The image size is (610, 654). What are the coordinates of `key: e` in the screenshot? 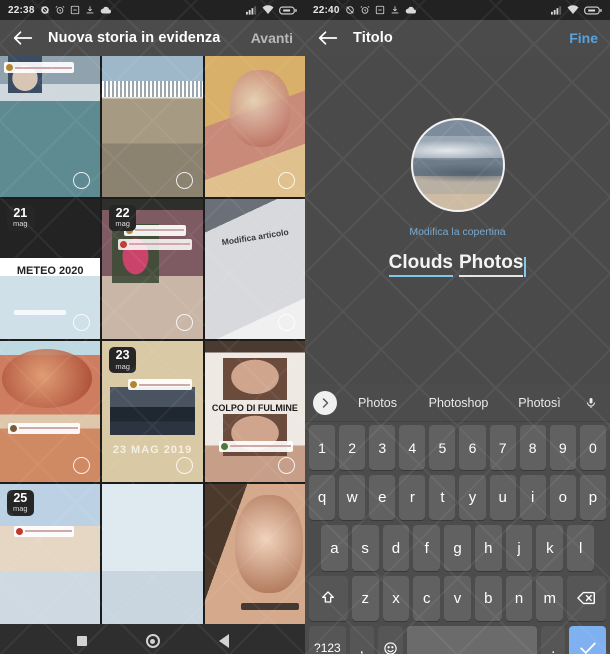 It's located at (382, 498).